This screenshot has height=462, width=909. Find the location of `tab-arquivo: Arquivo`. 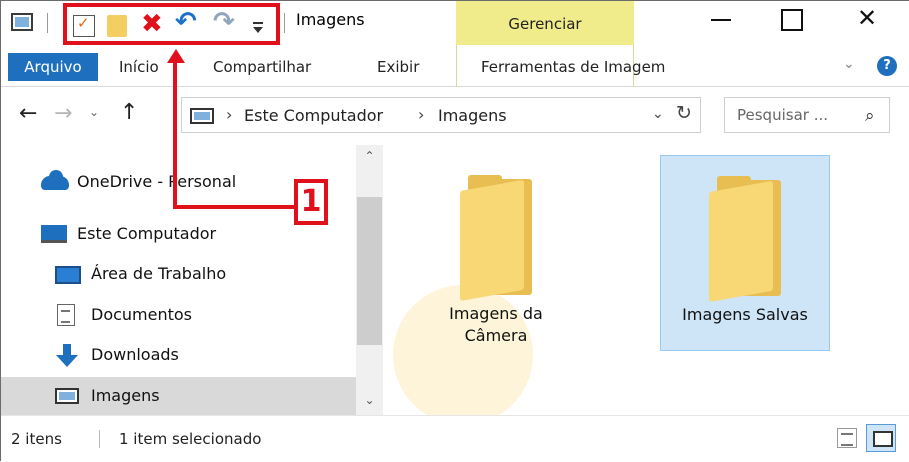

tab-arquivo: Arquivo is located at coordinates (53, 67).